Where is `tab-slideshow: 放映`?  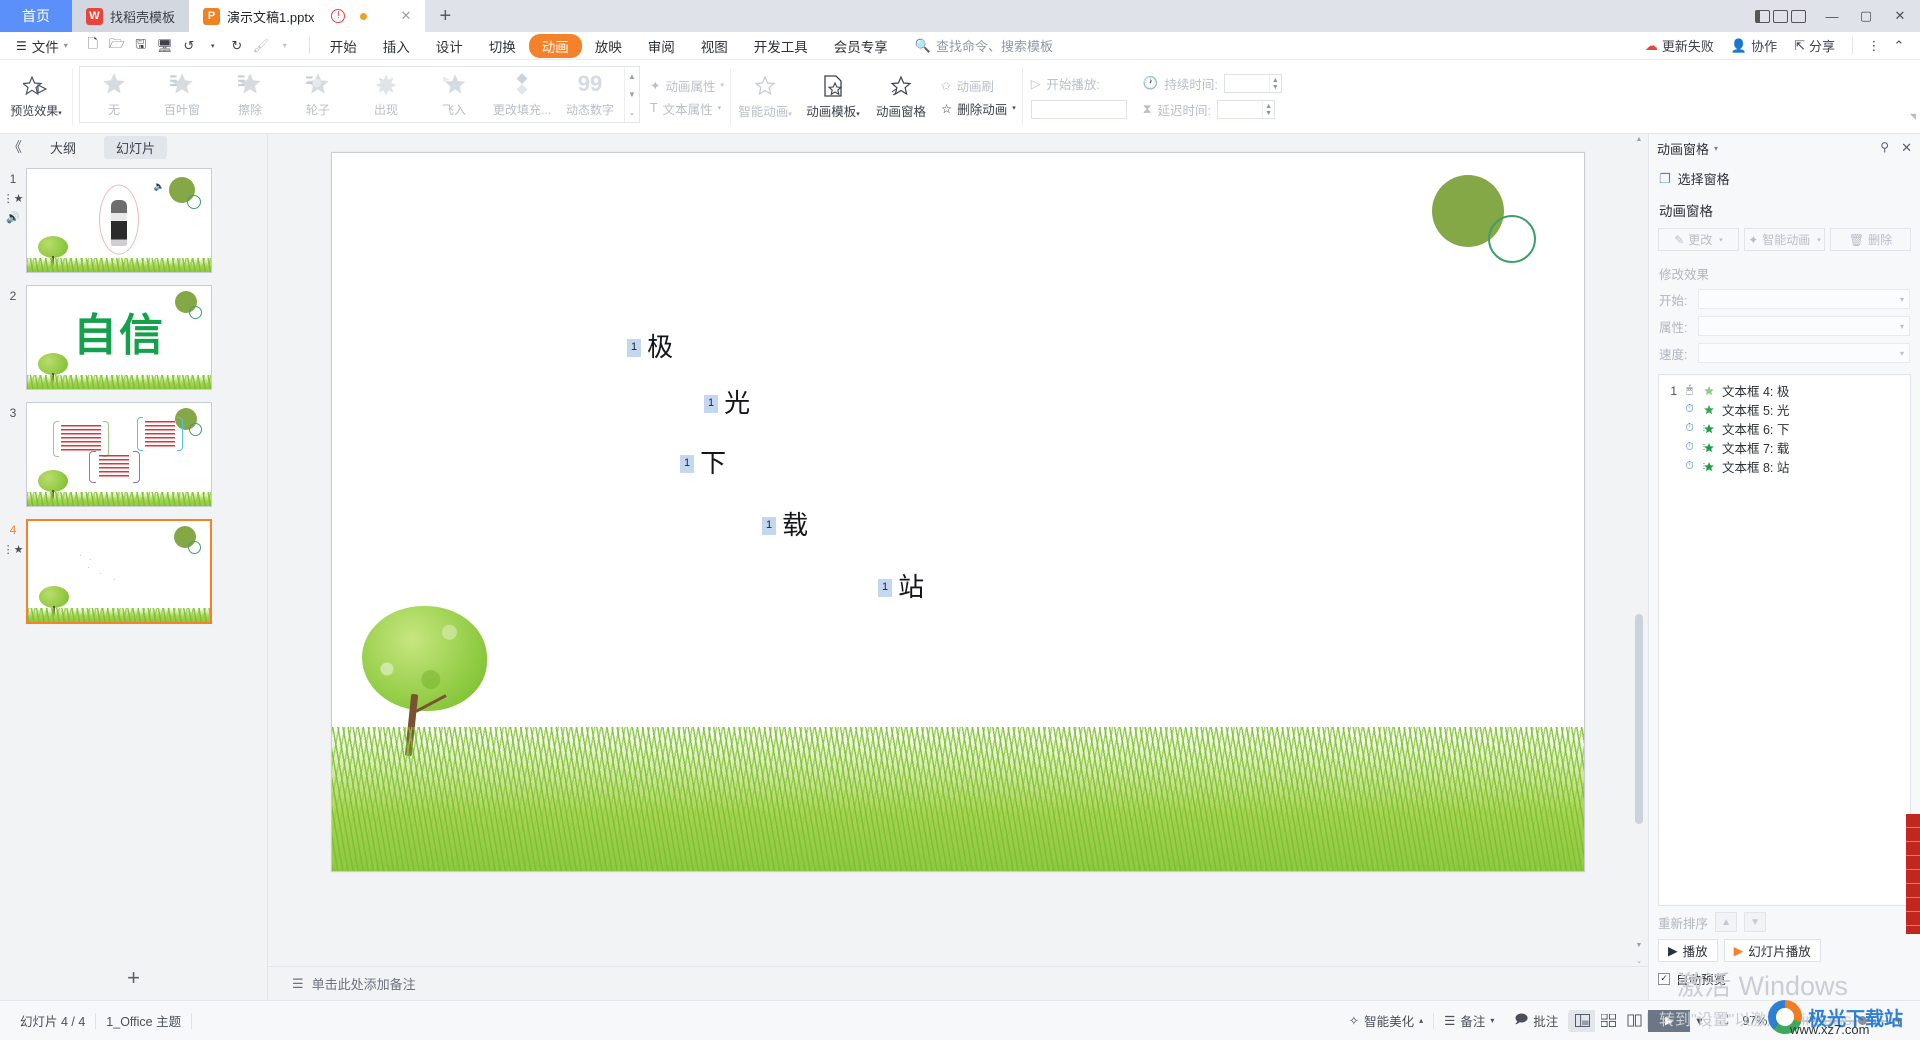 tab-slideshow: 放映 is located at coordinates (608, 46).